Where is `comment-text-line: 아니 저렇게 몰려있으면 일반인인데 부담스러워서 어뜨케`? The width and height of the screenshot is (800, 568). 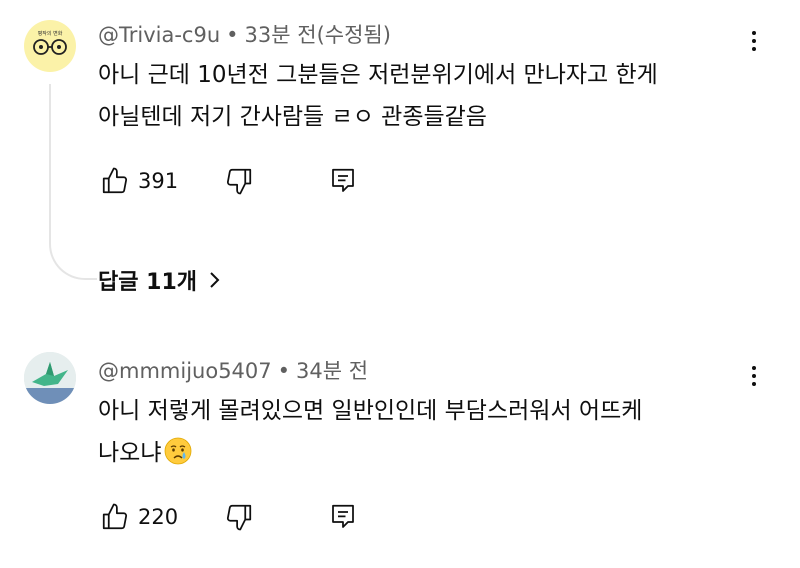 comment-text-line: 아니 저렇게 몰려있으면 일반인인데 부담스러워서 어뜨케 is located at coordinates (370, 411).